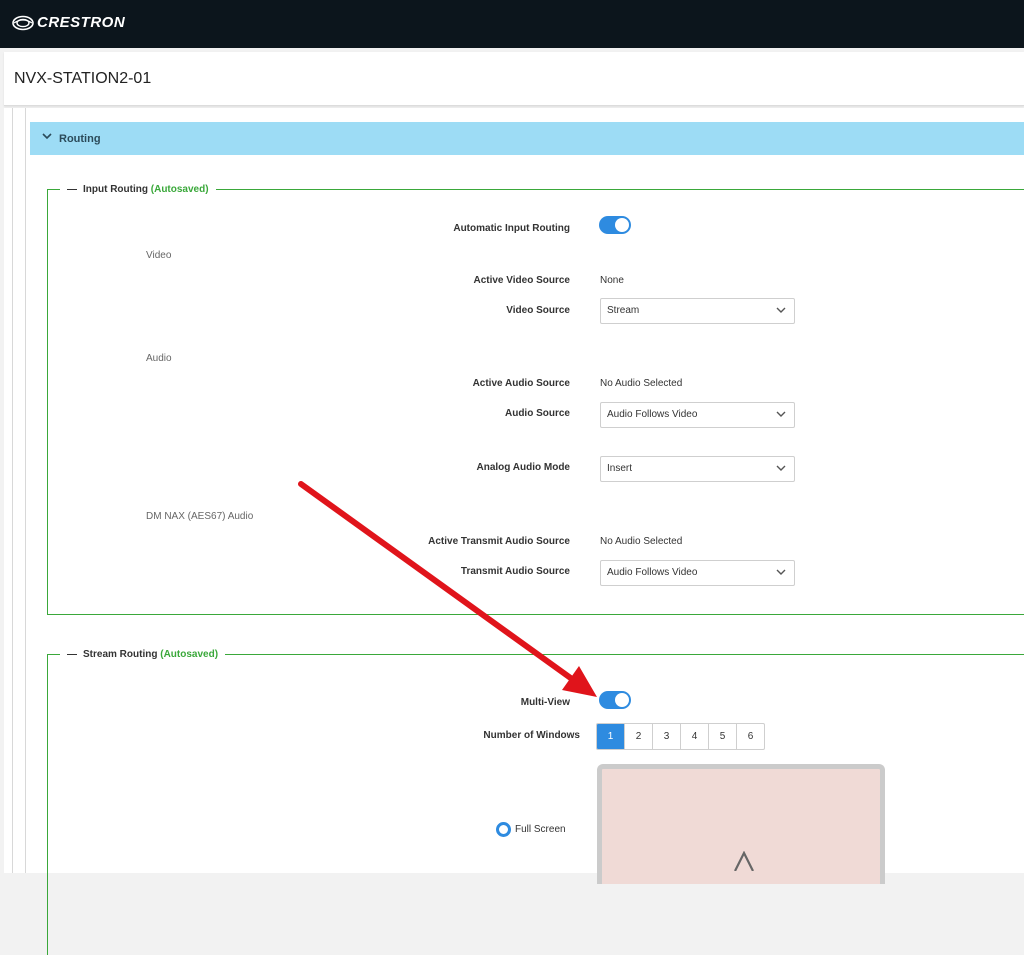 The height and width of the screenshot is (955, 1024). I want to click on windows-option-4: 4, so click(695, 736).